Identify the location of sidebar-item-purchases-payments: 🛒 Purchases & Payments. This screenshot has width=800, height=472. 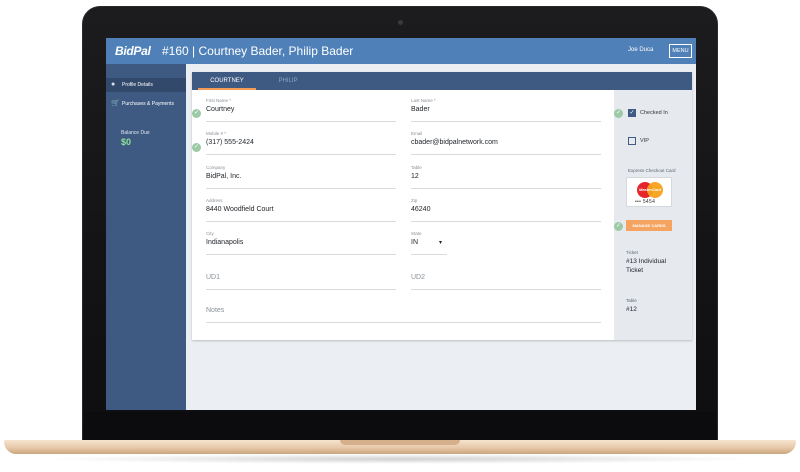
(146, 104).